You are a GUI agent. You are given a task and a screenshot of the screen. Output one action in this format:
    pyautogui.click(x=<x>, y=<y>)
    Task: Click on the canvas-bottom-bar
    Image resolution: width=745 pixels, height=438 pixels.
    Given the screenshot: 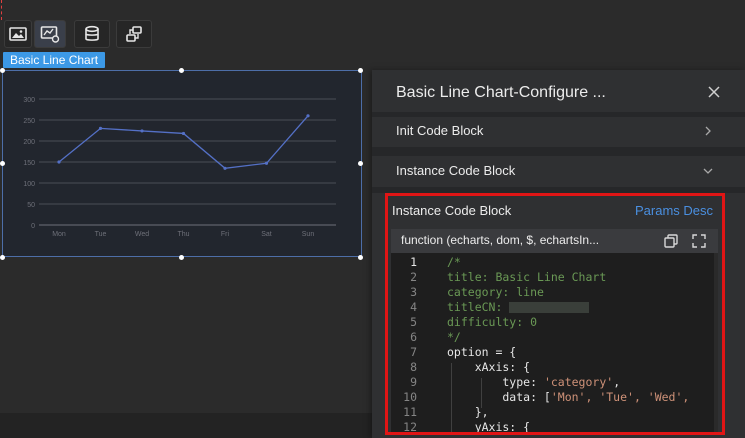 What is the action you would take?
    pyautogui.click(x=186, y=425)
    